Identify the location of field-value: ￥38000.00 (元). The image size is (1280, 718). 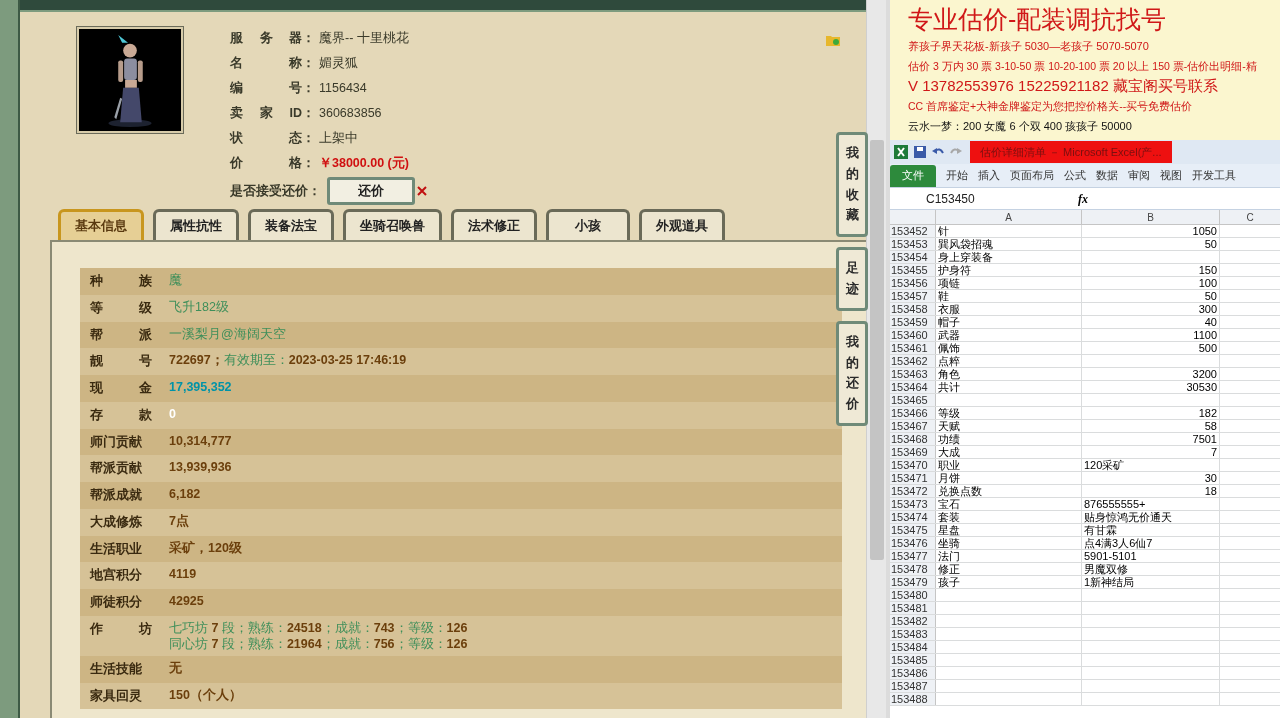
(364, 163).